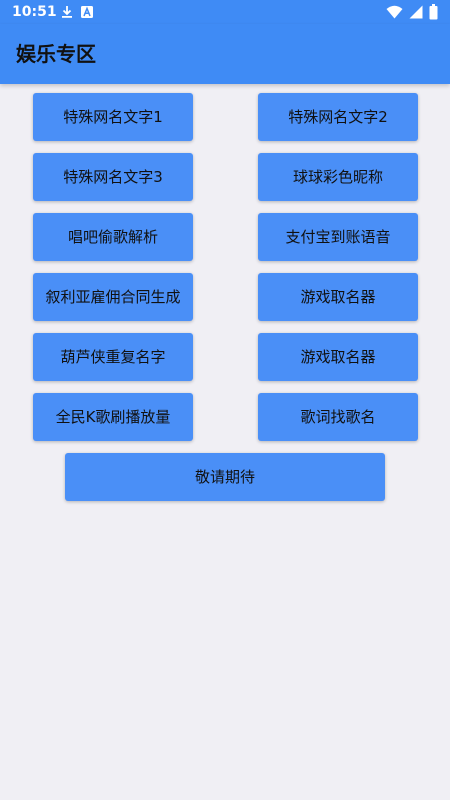  I want to click on special-name-text-3-button: 特殊网名文字3, so click(113, 177).